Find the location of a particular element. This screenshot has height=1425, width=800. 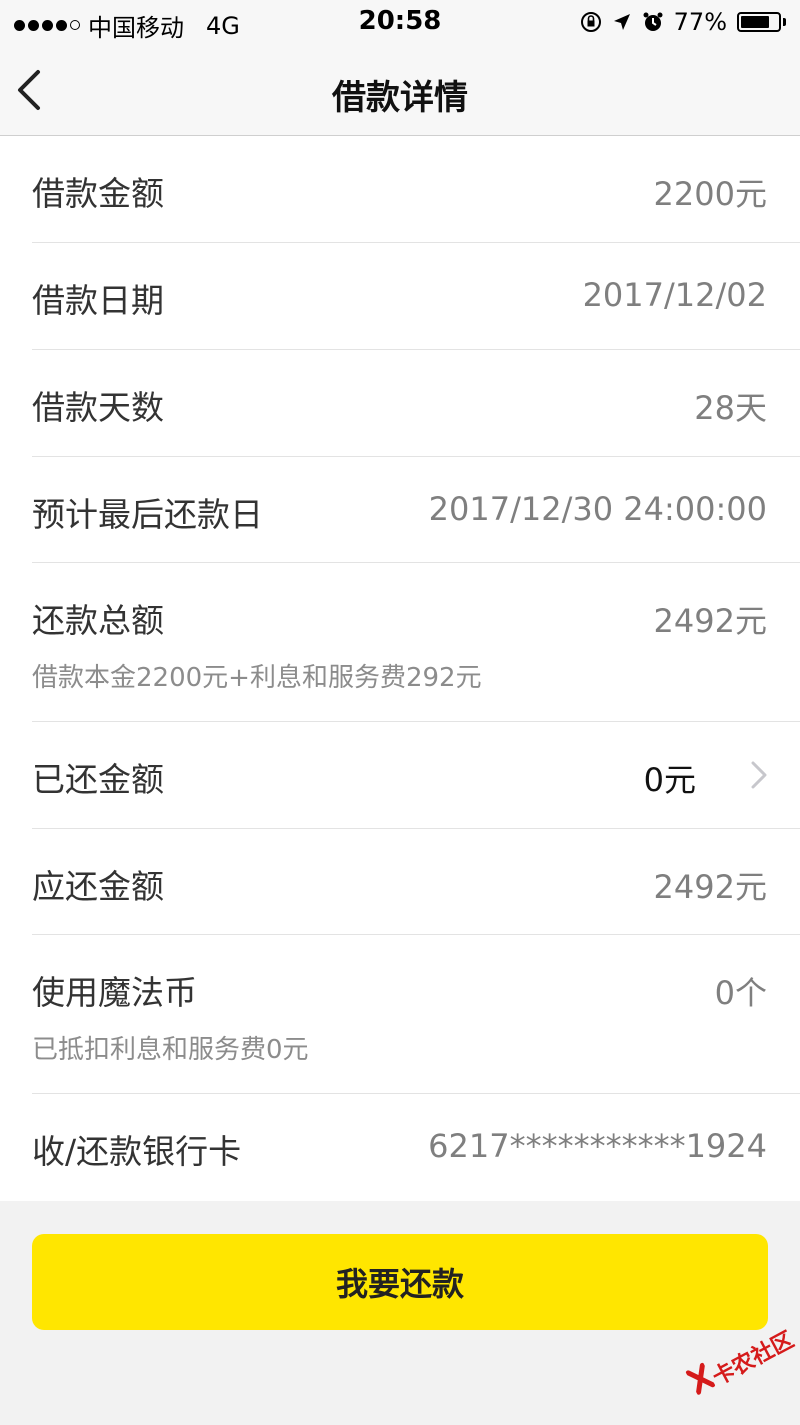

row-label: 应还金额 is located at coordinates (98, 886).